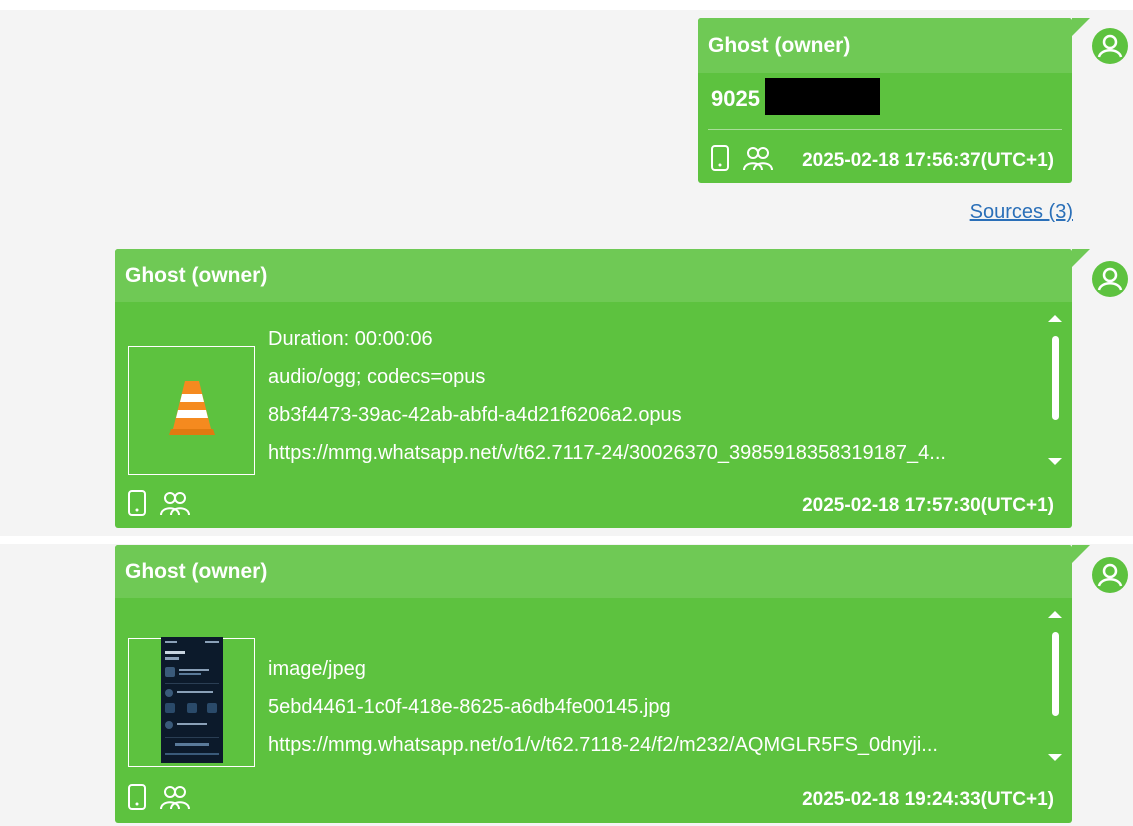 The image size is (1133, 826). Describe the element at coordinates (822, 96) in the screenshot. I see `redaction-box` at that location.